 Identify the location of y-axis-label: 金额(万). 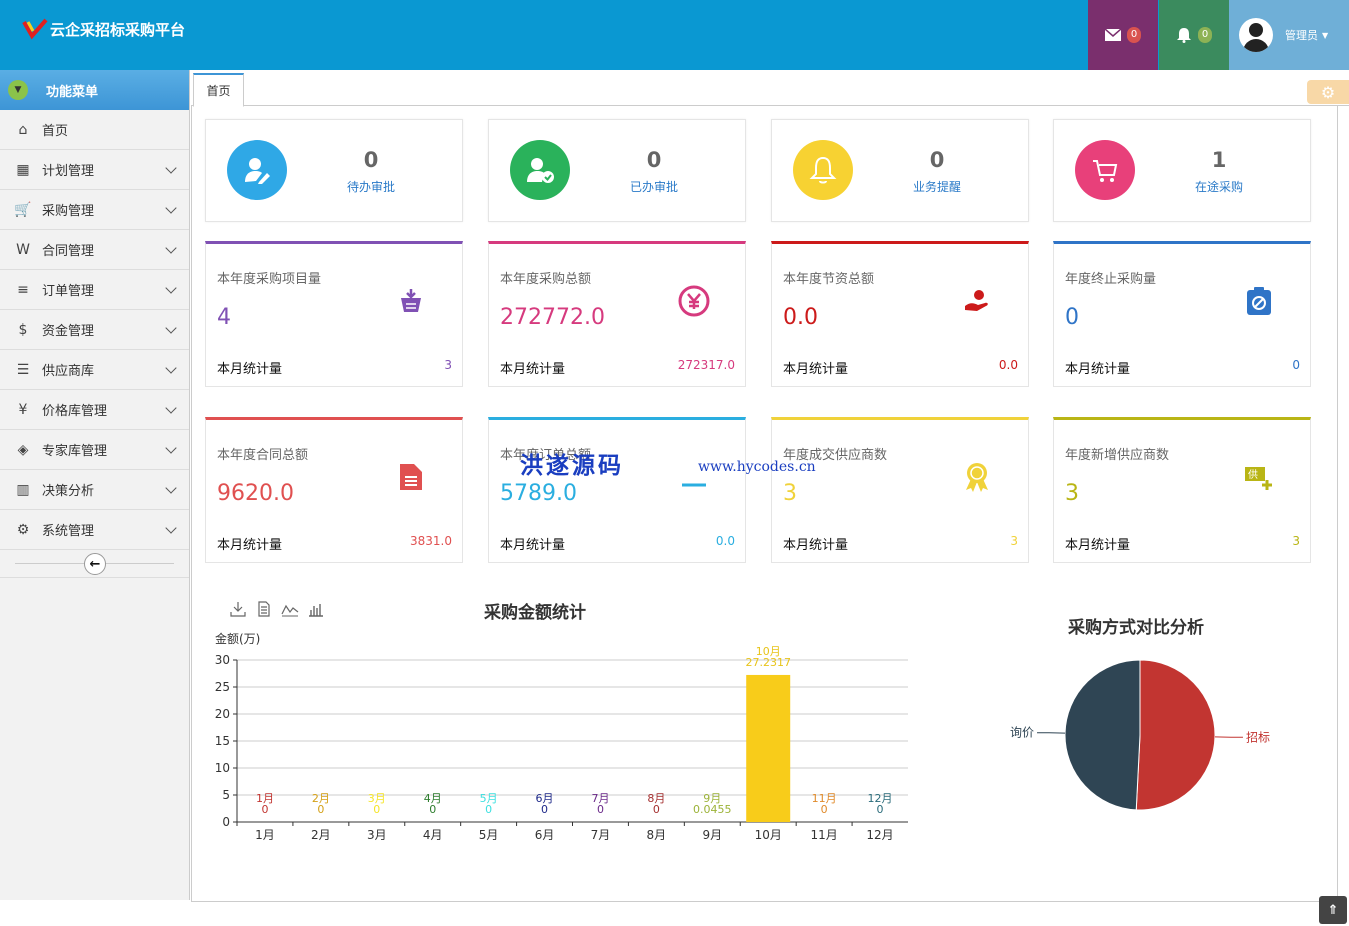
(237, 638).